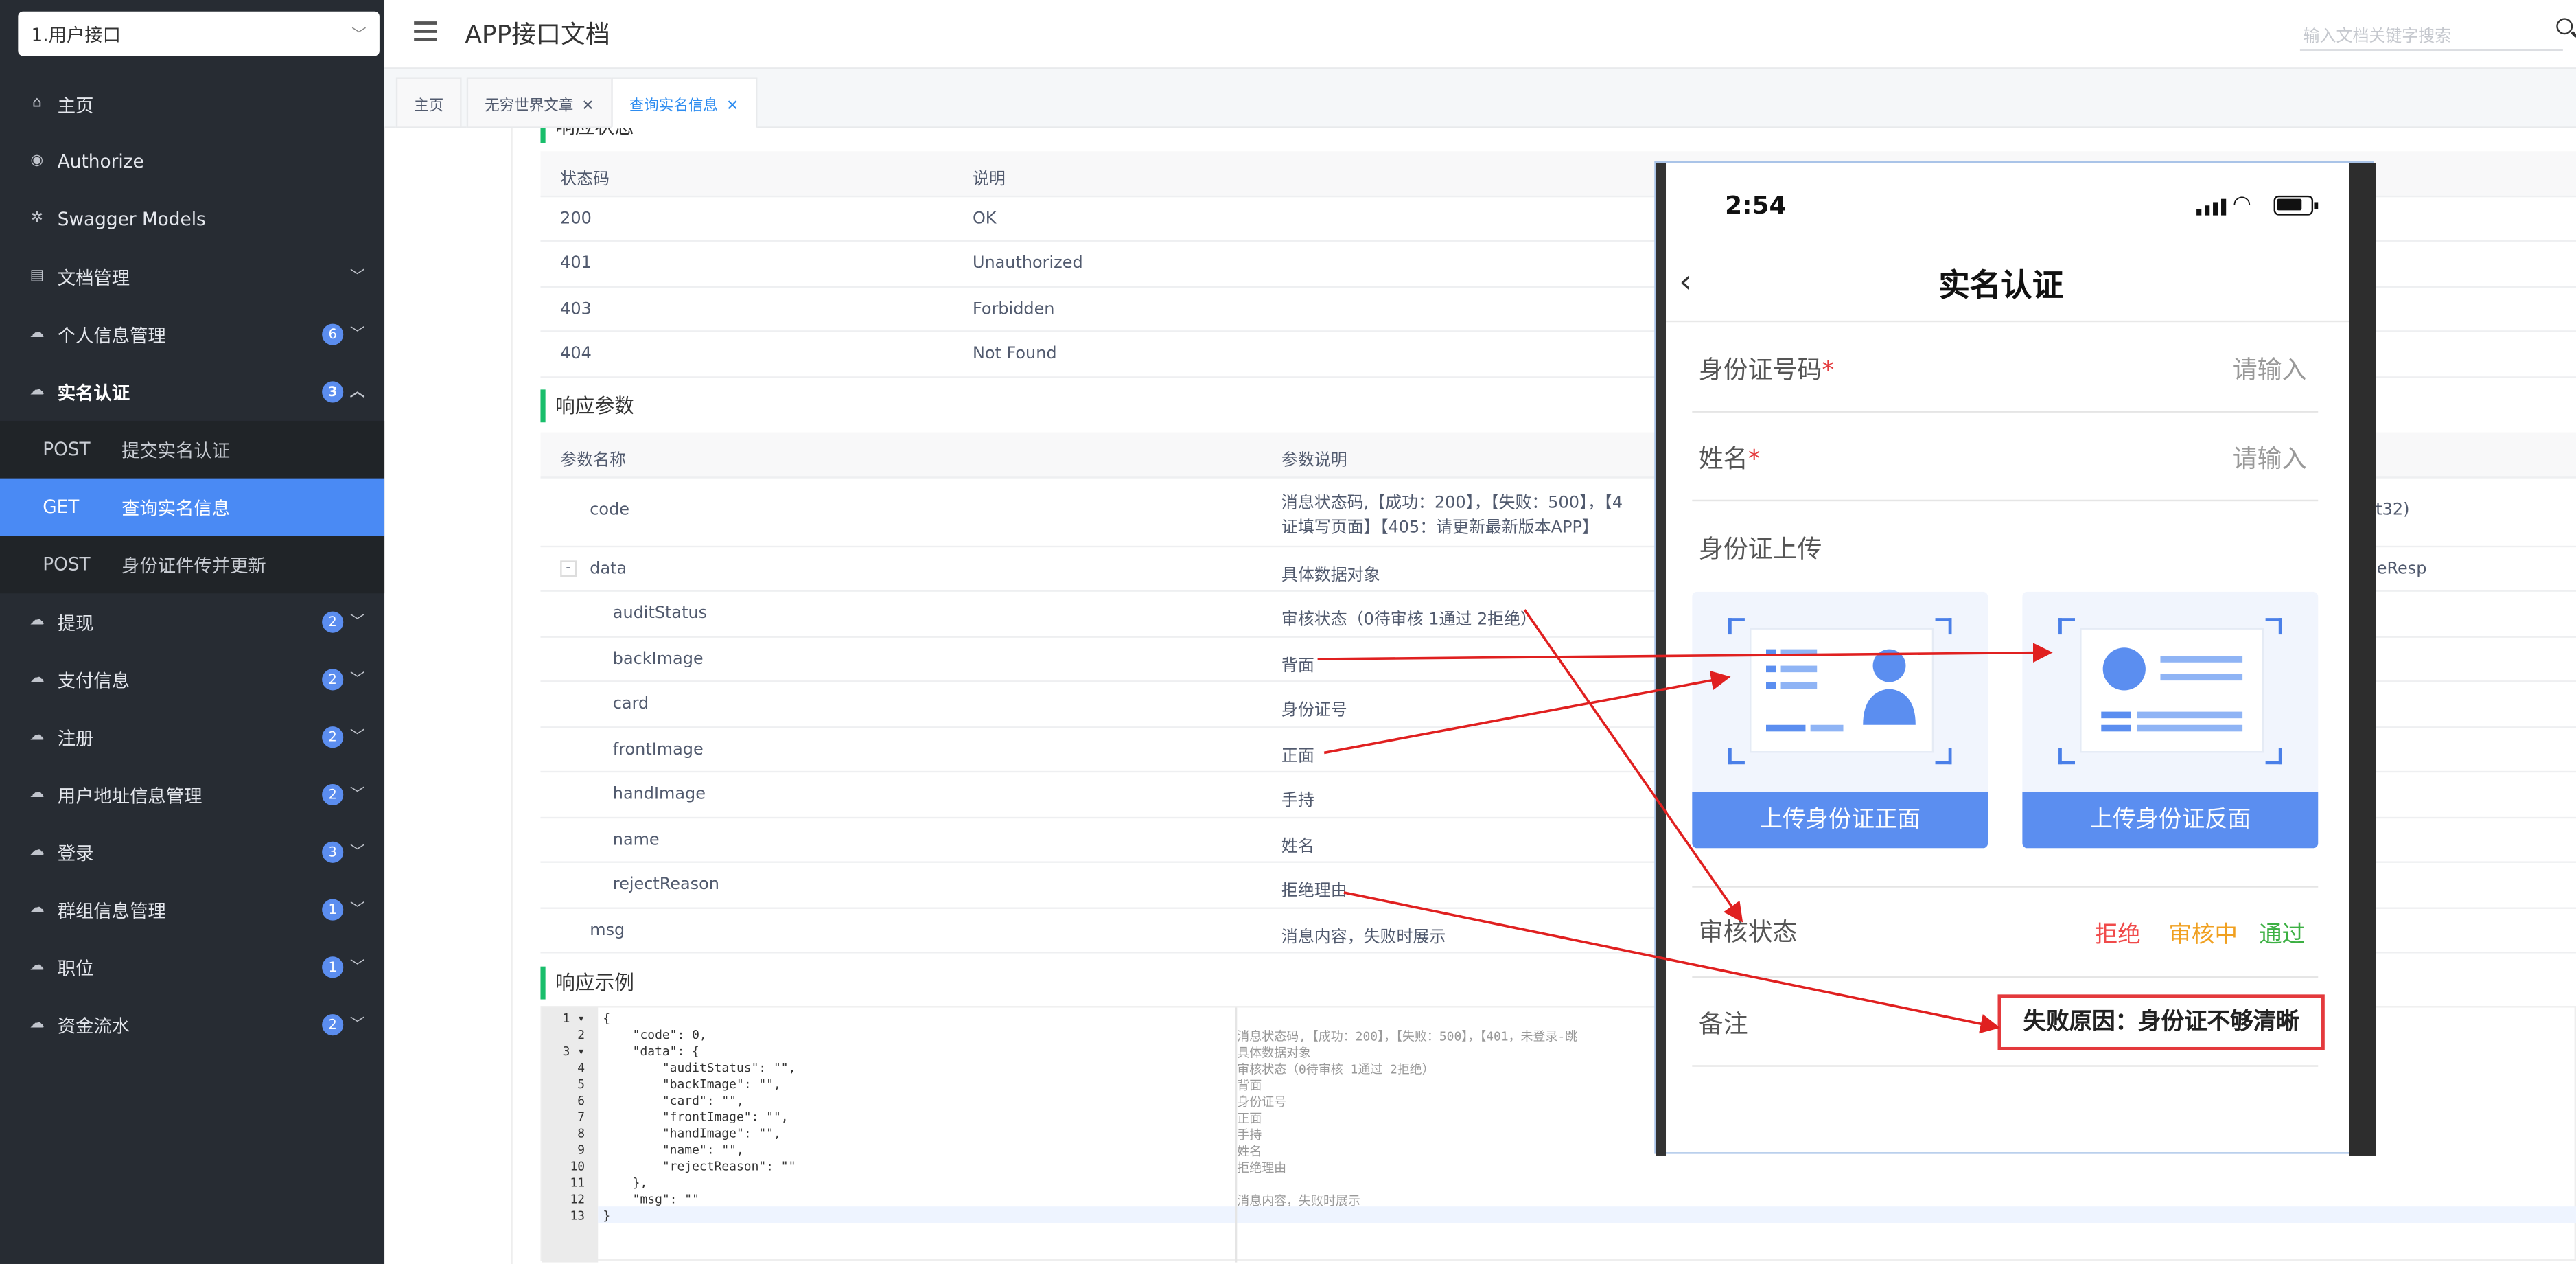  Describe the element at coordinates (2296, 206) in the screenshot. I see `battery-icon` at that location.